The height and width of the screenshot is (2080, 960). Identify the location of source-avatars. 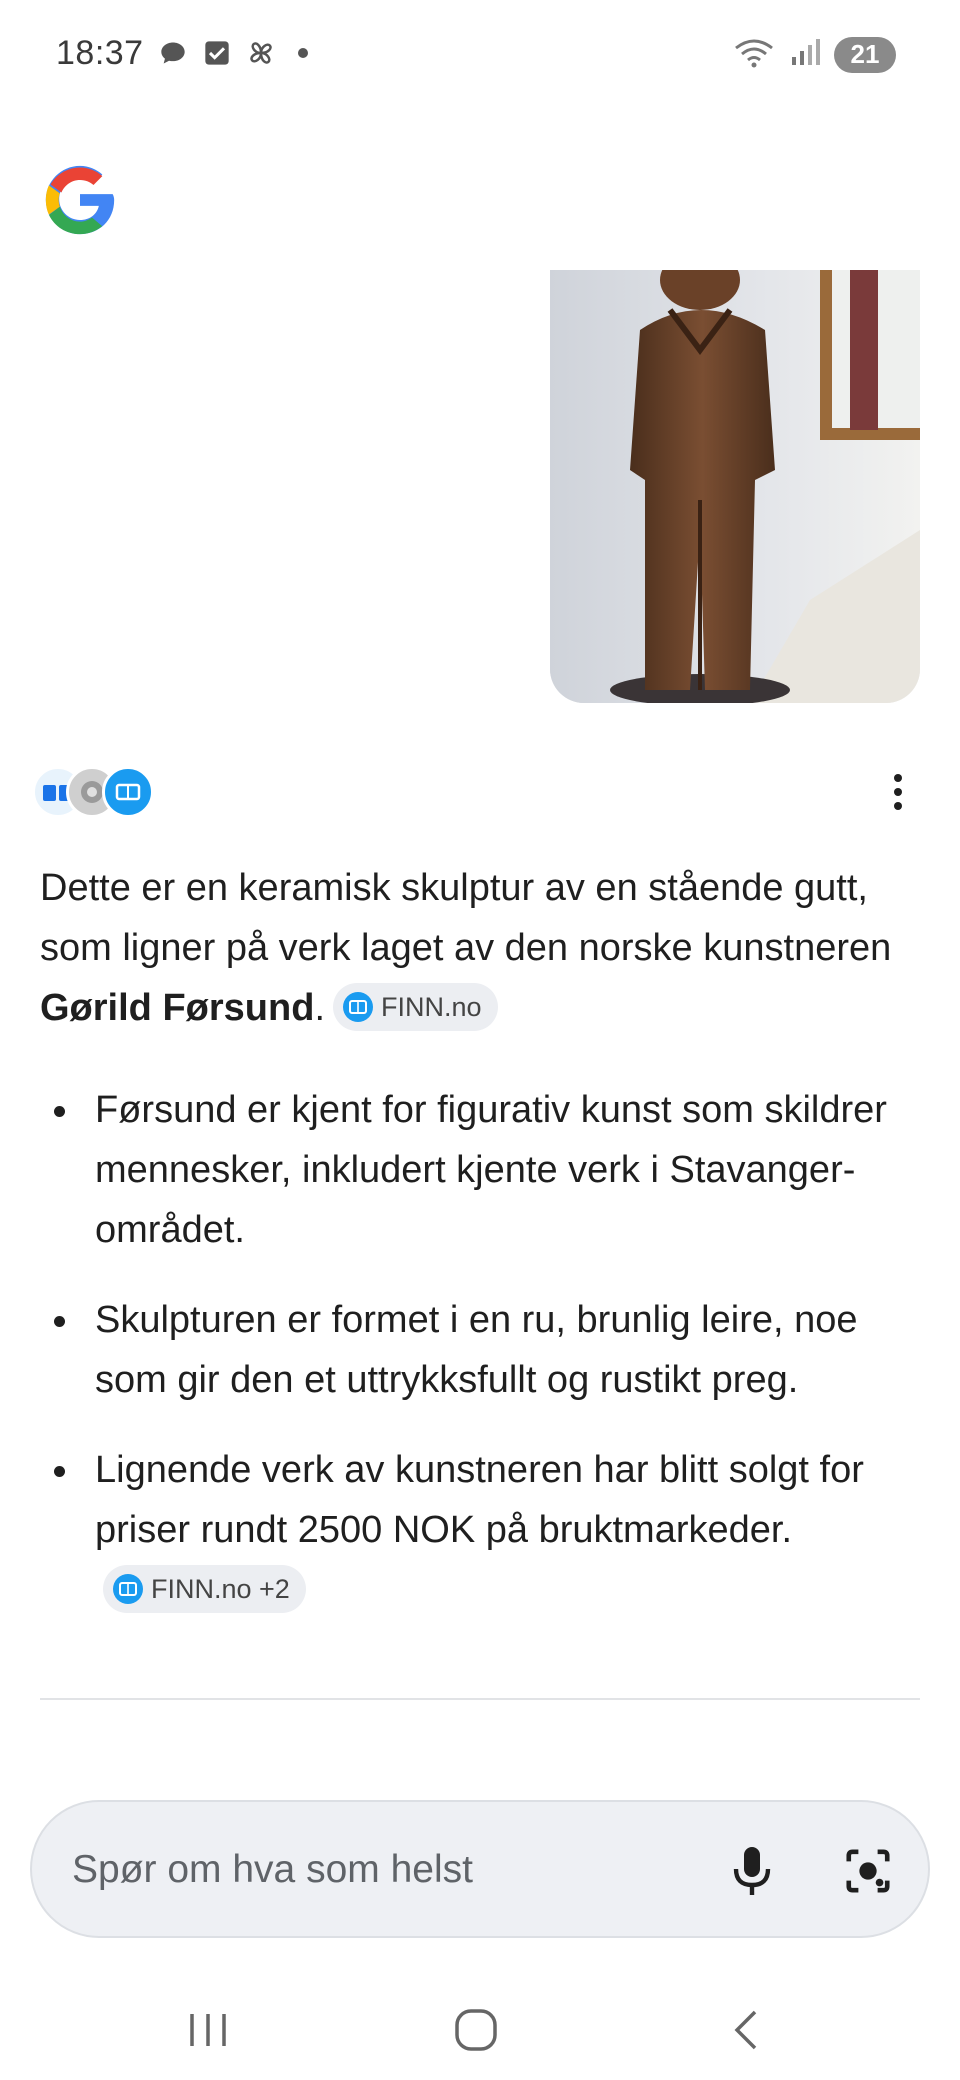
(102, 792).